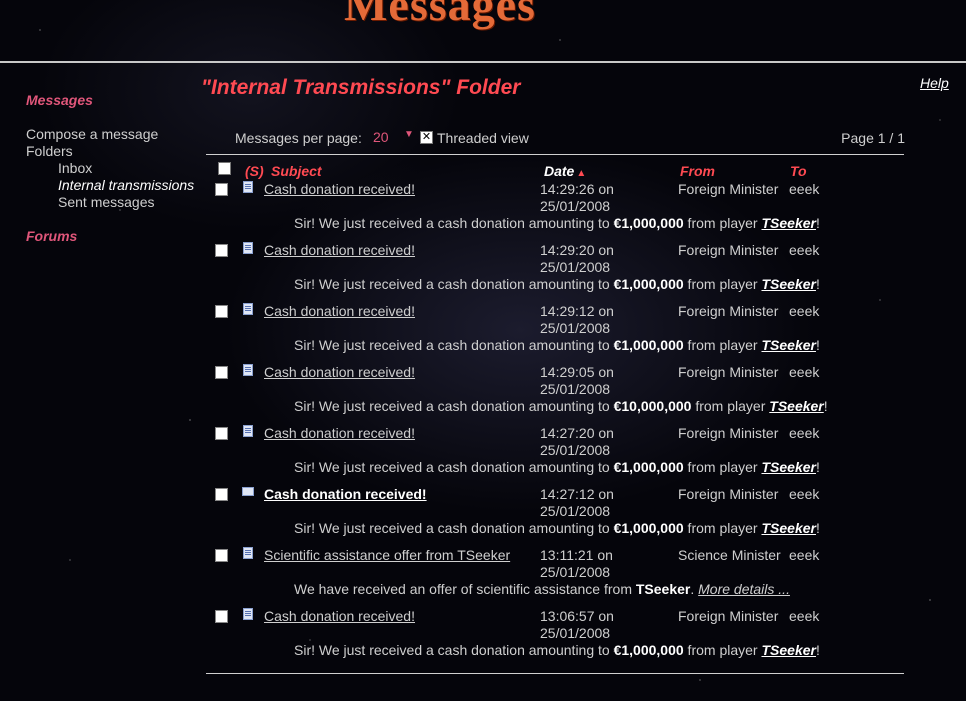  Describe the element at coordinates (663, 589) in the screenshot. I see `message-preview-amount: TSeeker` at that location.